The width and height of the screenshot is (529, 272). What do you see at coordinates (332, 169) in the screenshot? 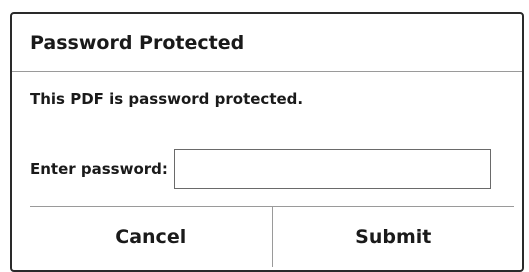
I see `password-input` at bounding box center [332, 169].